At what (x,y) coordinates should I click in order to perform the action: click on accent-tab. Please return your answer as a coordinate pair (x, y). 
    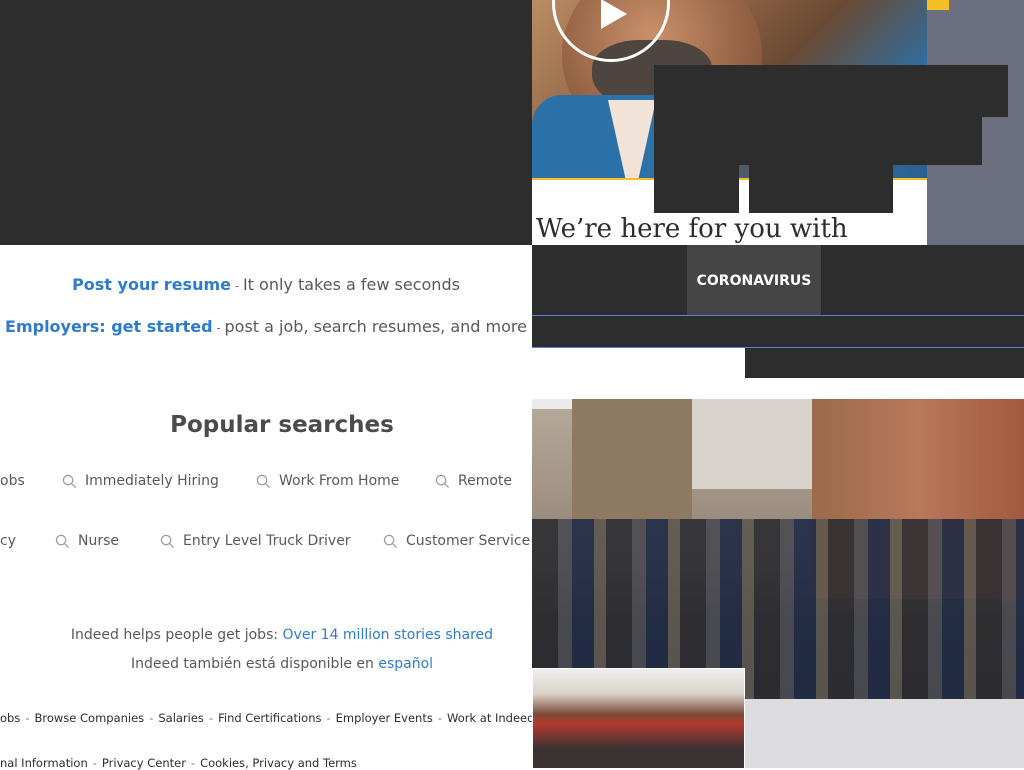
    Looking at the image, I should click on (938, 5).